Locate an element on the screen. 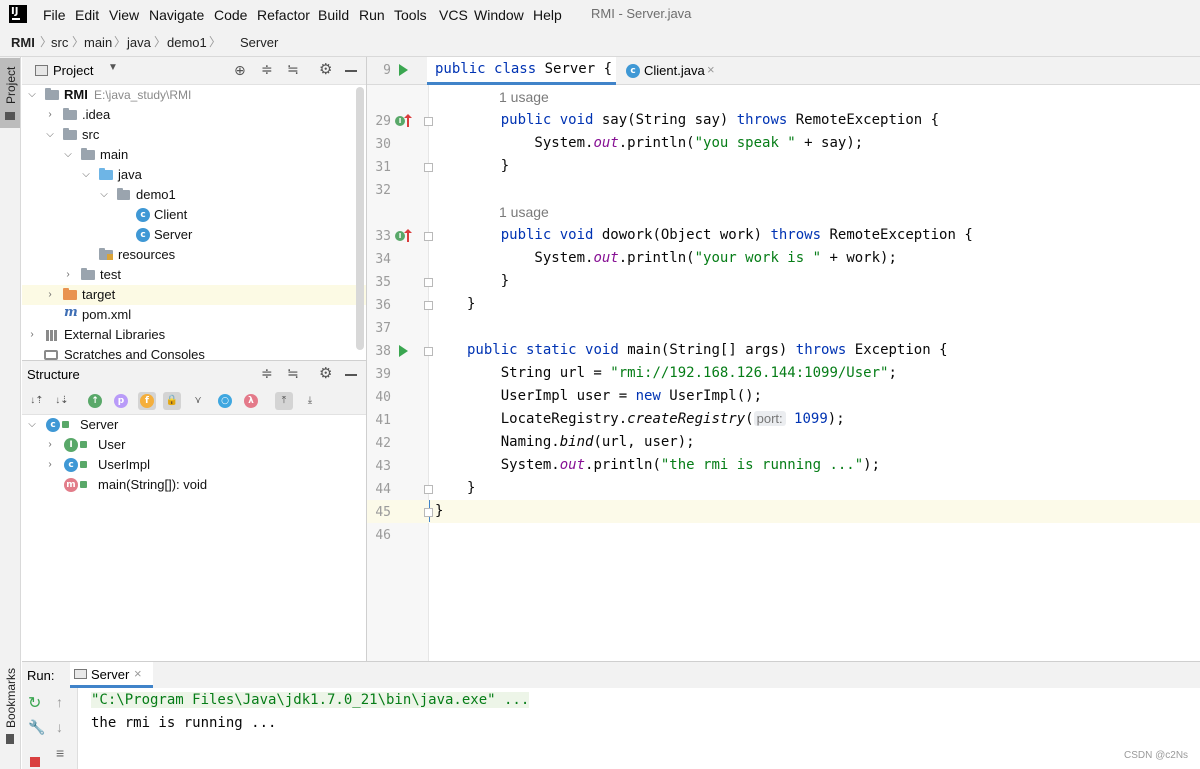 The image size is (1200, 769). tree-item-java: ⌵ java is located at coordinates (194, 175).